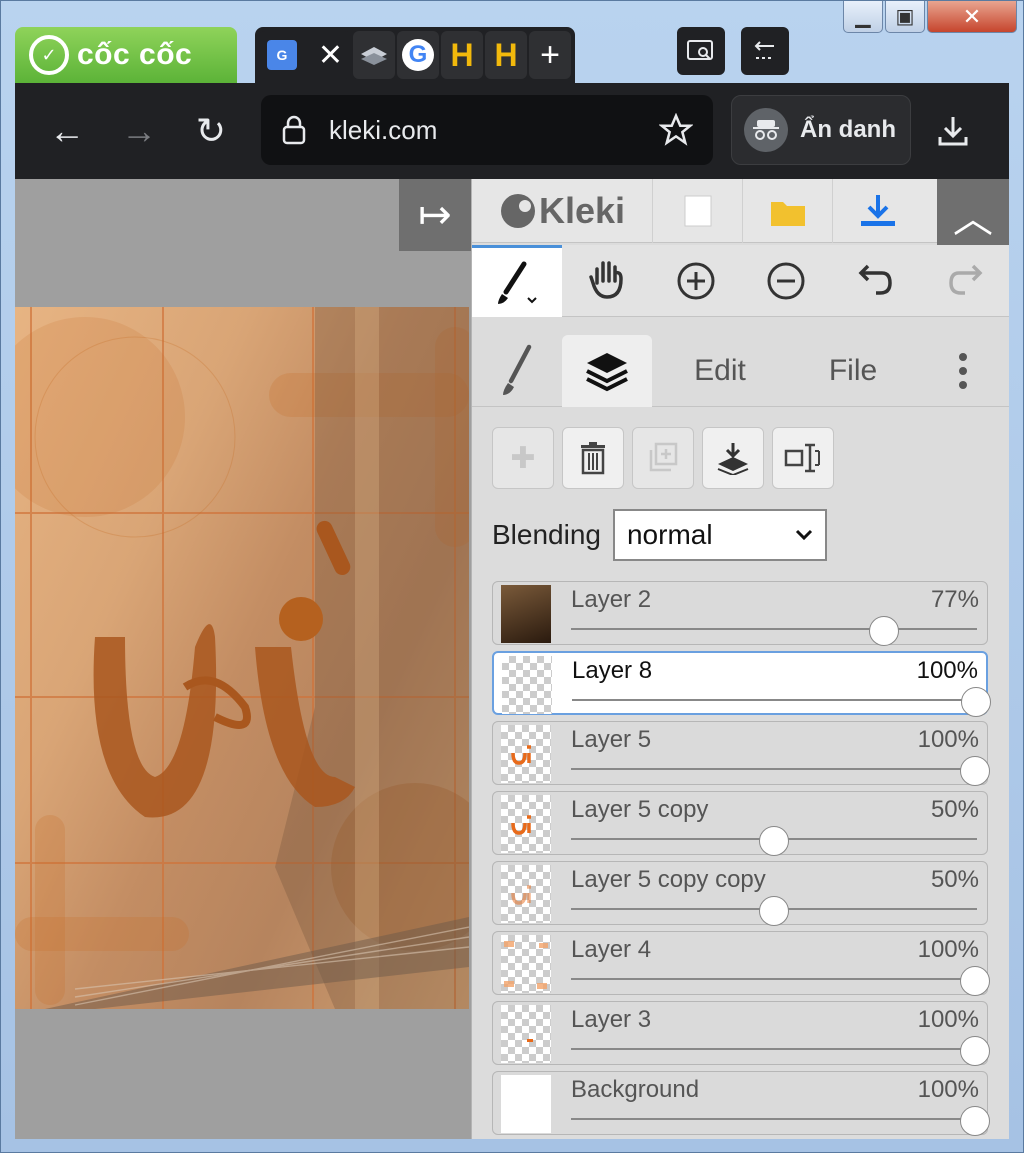 The width and height of the screenshot is (1024, 1153). I want to click on hand-icon, so click(605, 280).